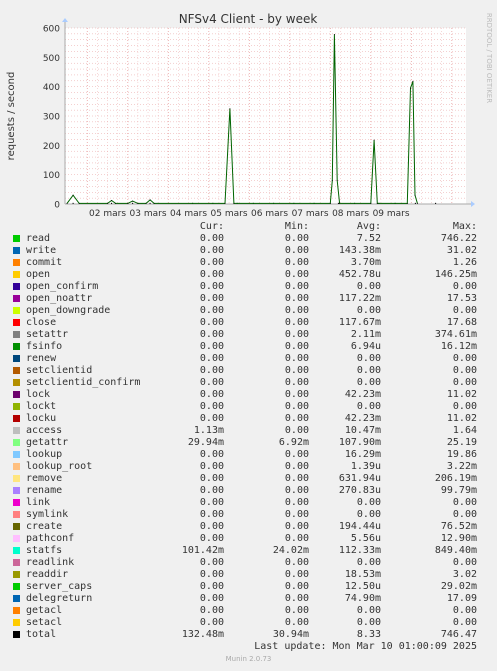 This screenshot has width=497, height=671. Describe the element at coordinates (51, 30) in the screenshot. I see `y-tick-label: 600` at that location.